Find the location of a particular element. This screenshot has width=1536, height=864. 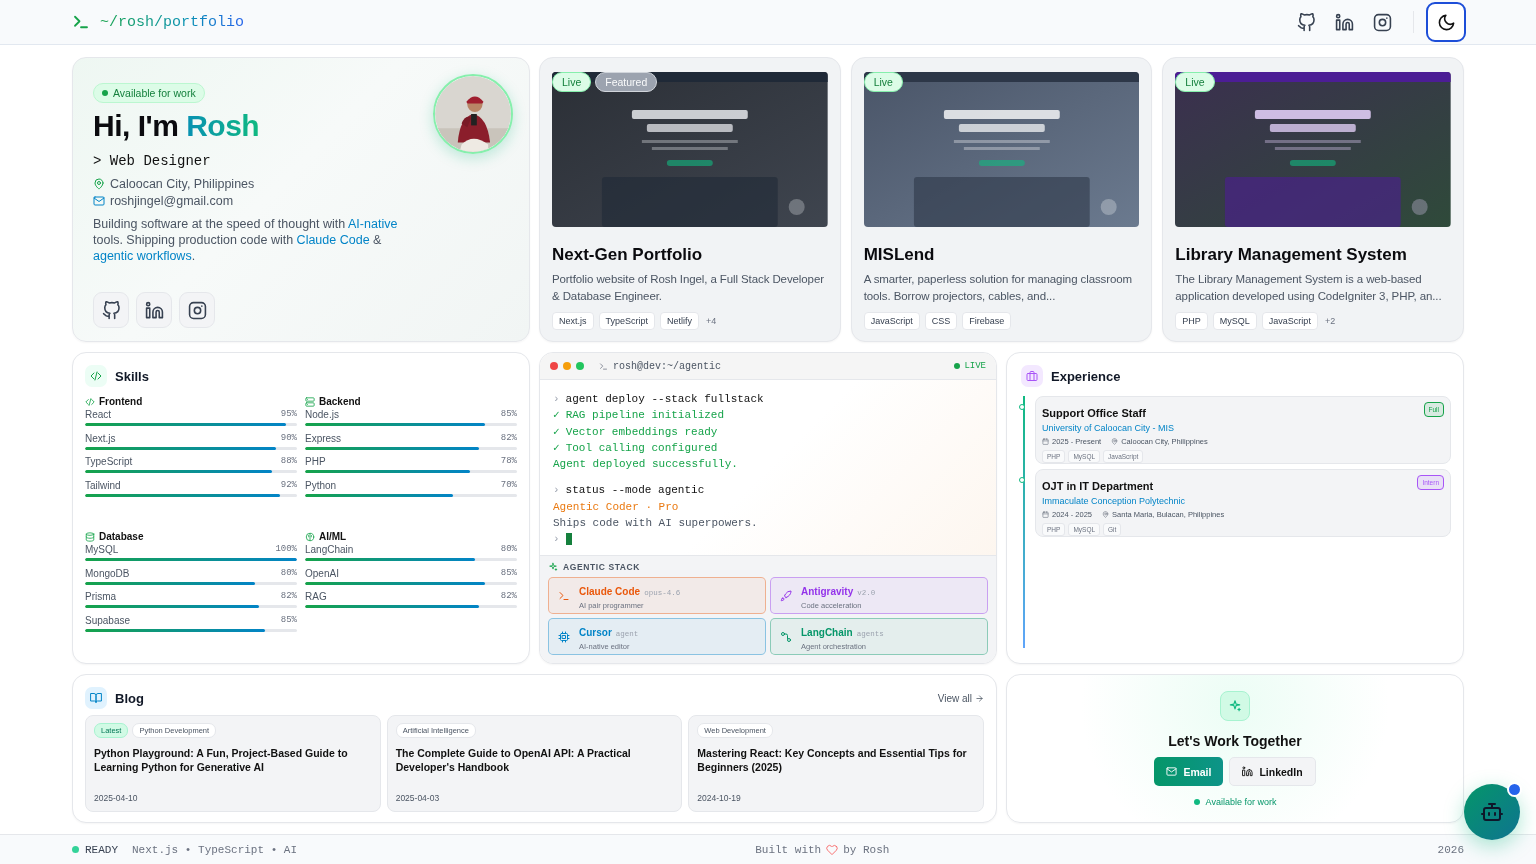

output-text: RAG pipeline initialized is located at coordinates (645, 416).